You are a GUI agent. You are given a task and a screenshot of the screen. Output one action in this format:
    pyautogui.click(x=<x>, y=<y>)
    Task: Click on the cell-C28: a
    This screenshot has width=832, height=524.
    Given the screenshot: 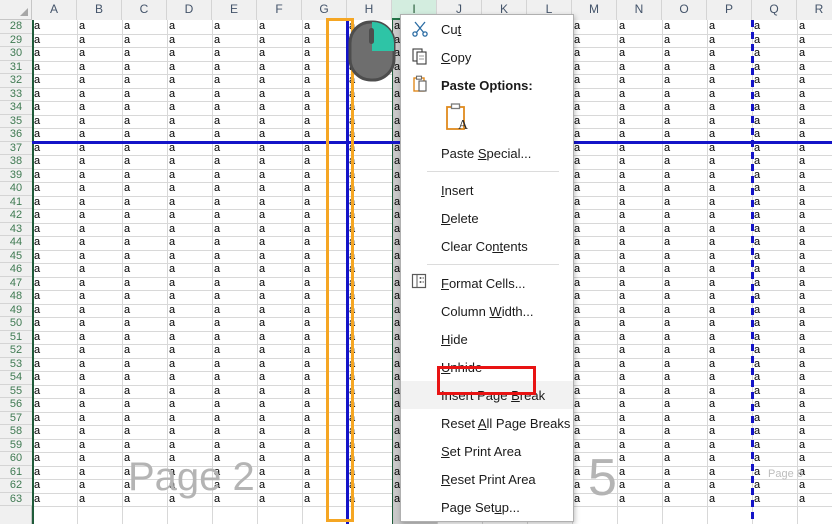 What is the action you would take?
    pyautogui.click(x=144, y=26)
    